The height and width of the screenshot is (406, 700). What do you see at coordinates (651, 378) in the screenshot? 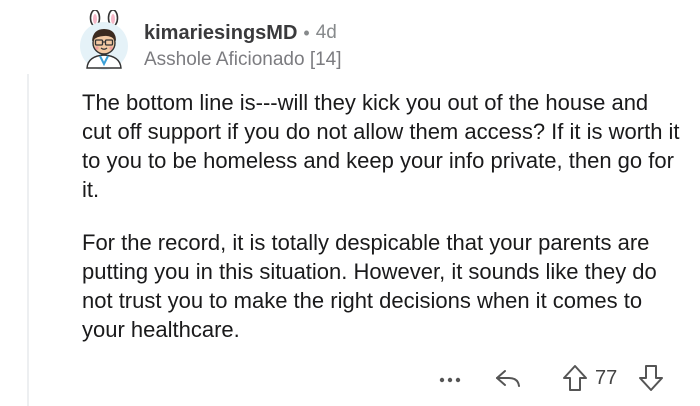
I see `downvote-arrow-icon` at bounding box center [651, 378].